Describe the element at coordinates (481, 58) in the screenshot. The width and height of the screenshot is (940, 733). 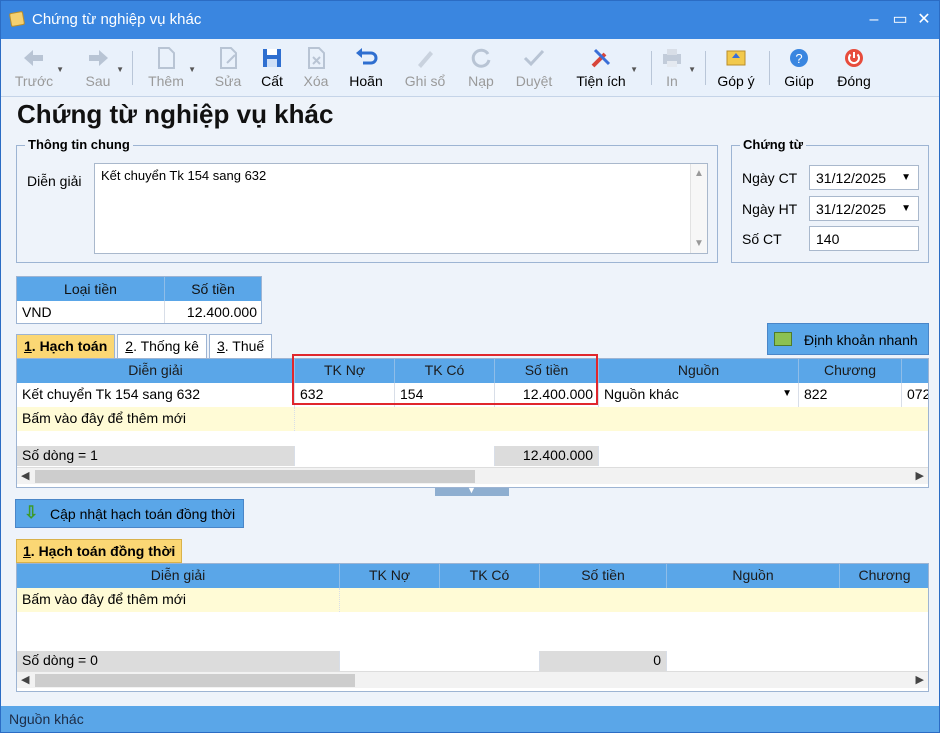
I see `refresh-icon` at that location.